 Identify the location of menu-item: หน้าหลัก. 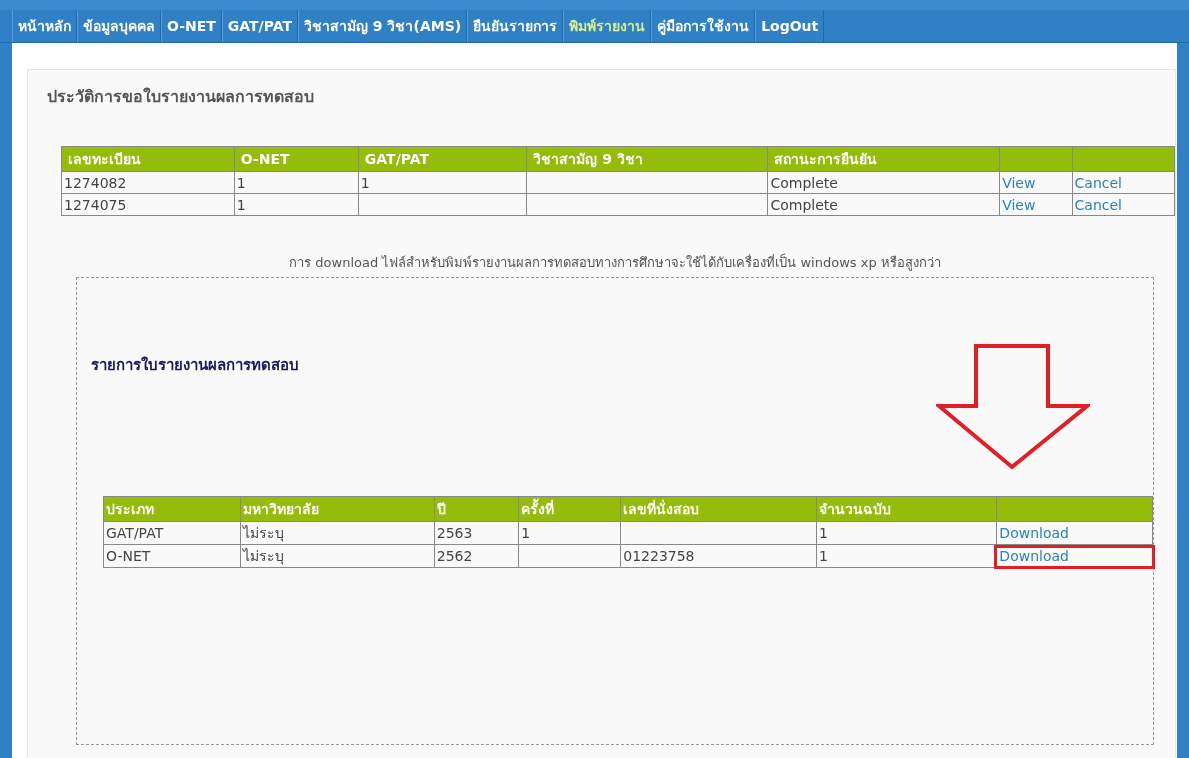
(44, 26).